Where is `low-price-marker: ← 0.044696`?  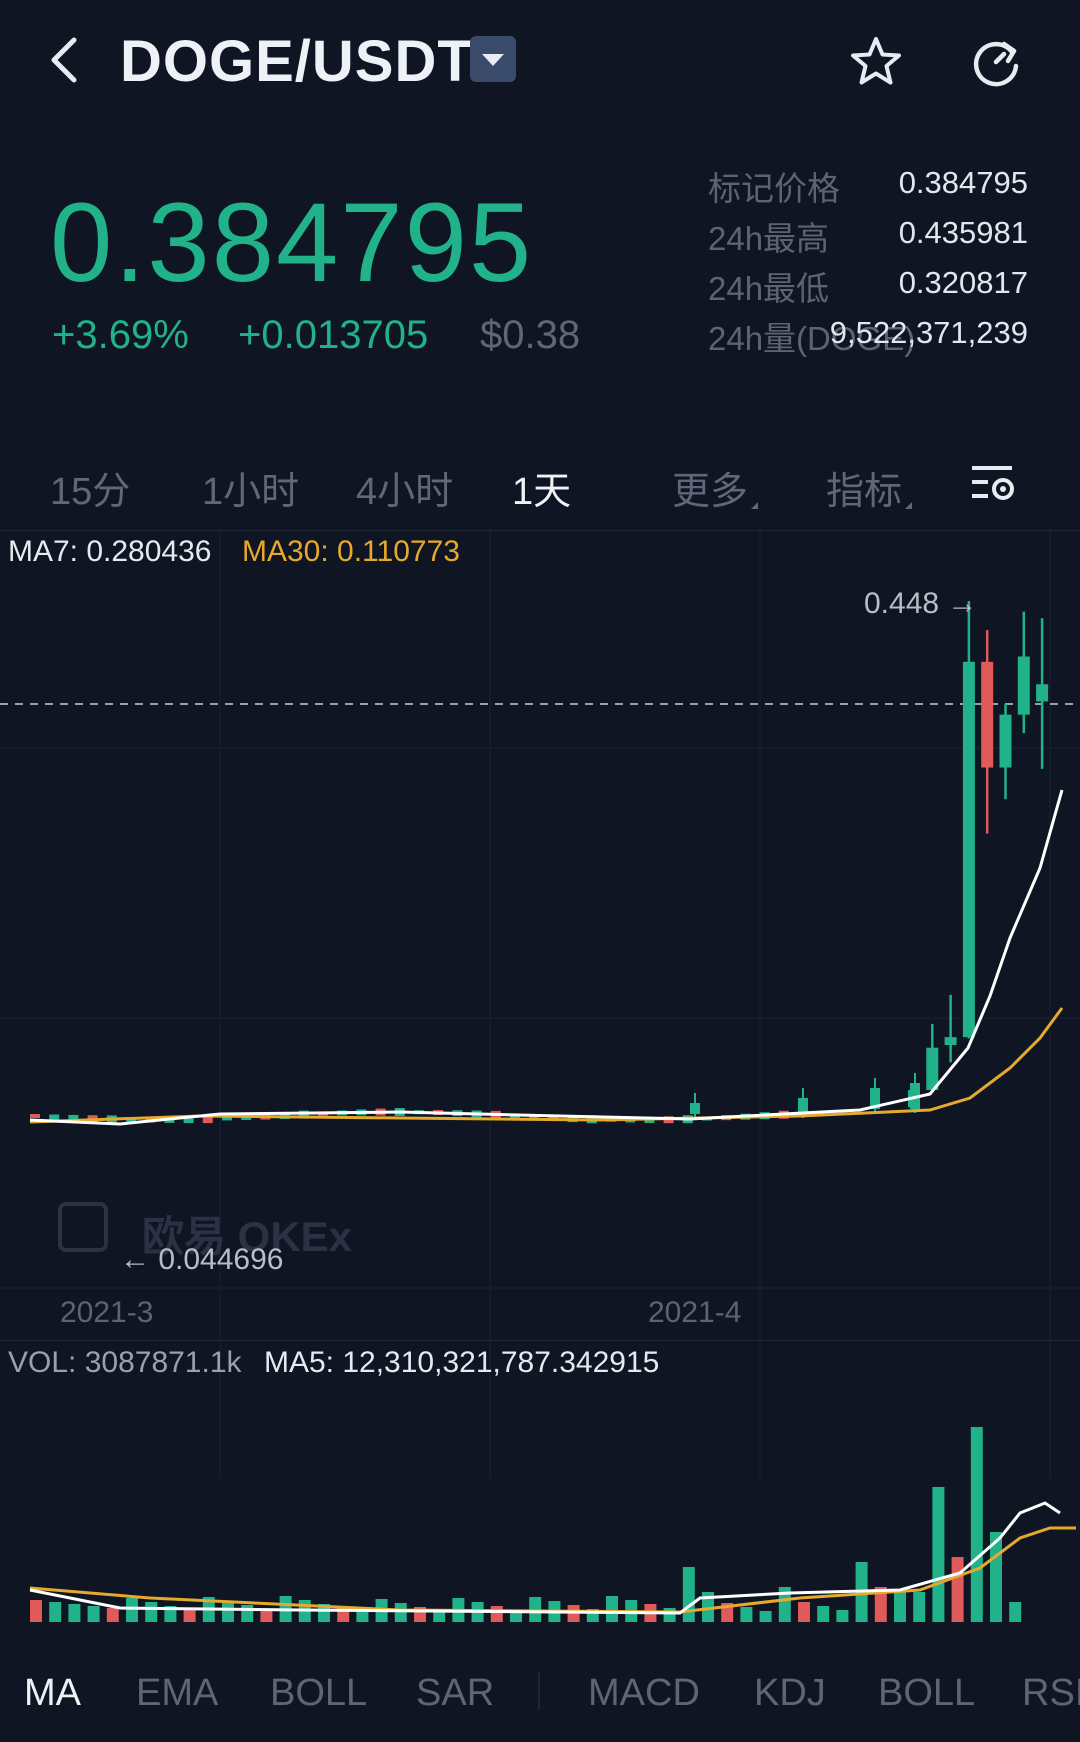
low-price-marker: ← 0.044696 is located at coordinates (202, 1259).